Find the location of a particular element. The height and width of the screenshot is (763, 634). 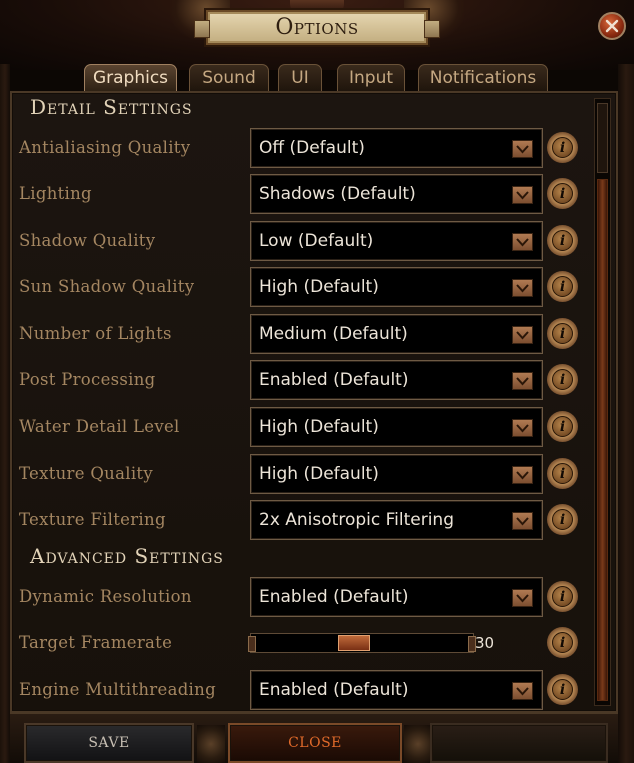

info-button-texture-quality: i is located at coordinates (562, 473).